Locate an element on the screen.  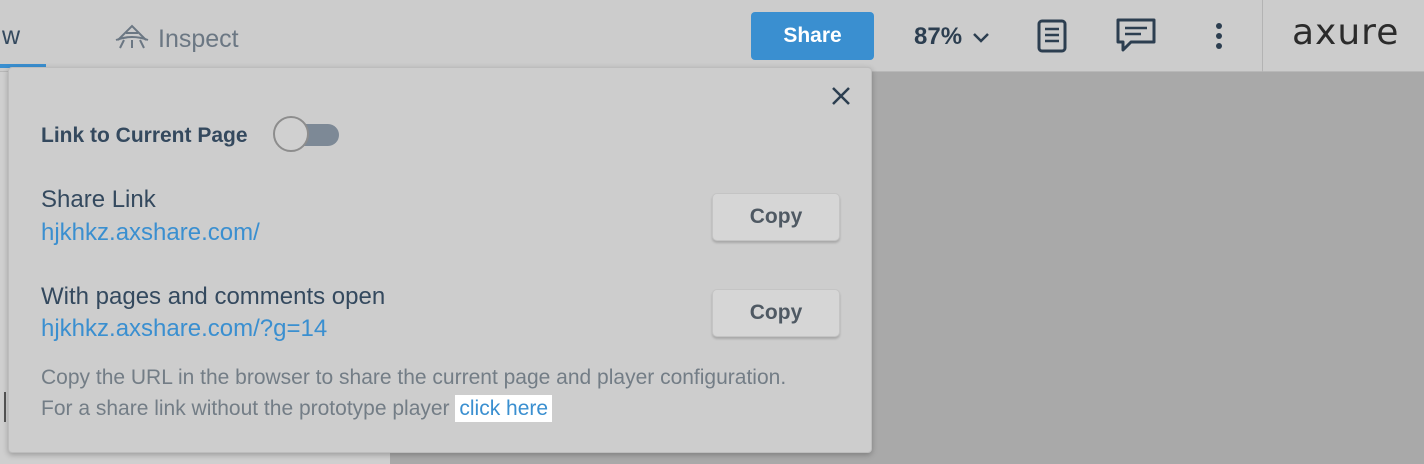
toolbar-divider is located at coordinates (1262, 36).